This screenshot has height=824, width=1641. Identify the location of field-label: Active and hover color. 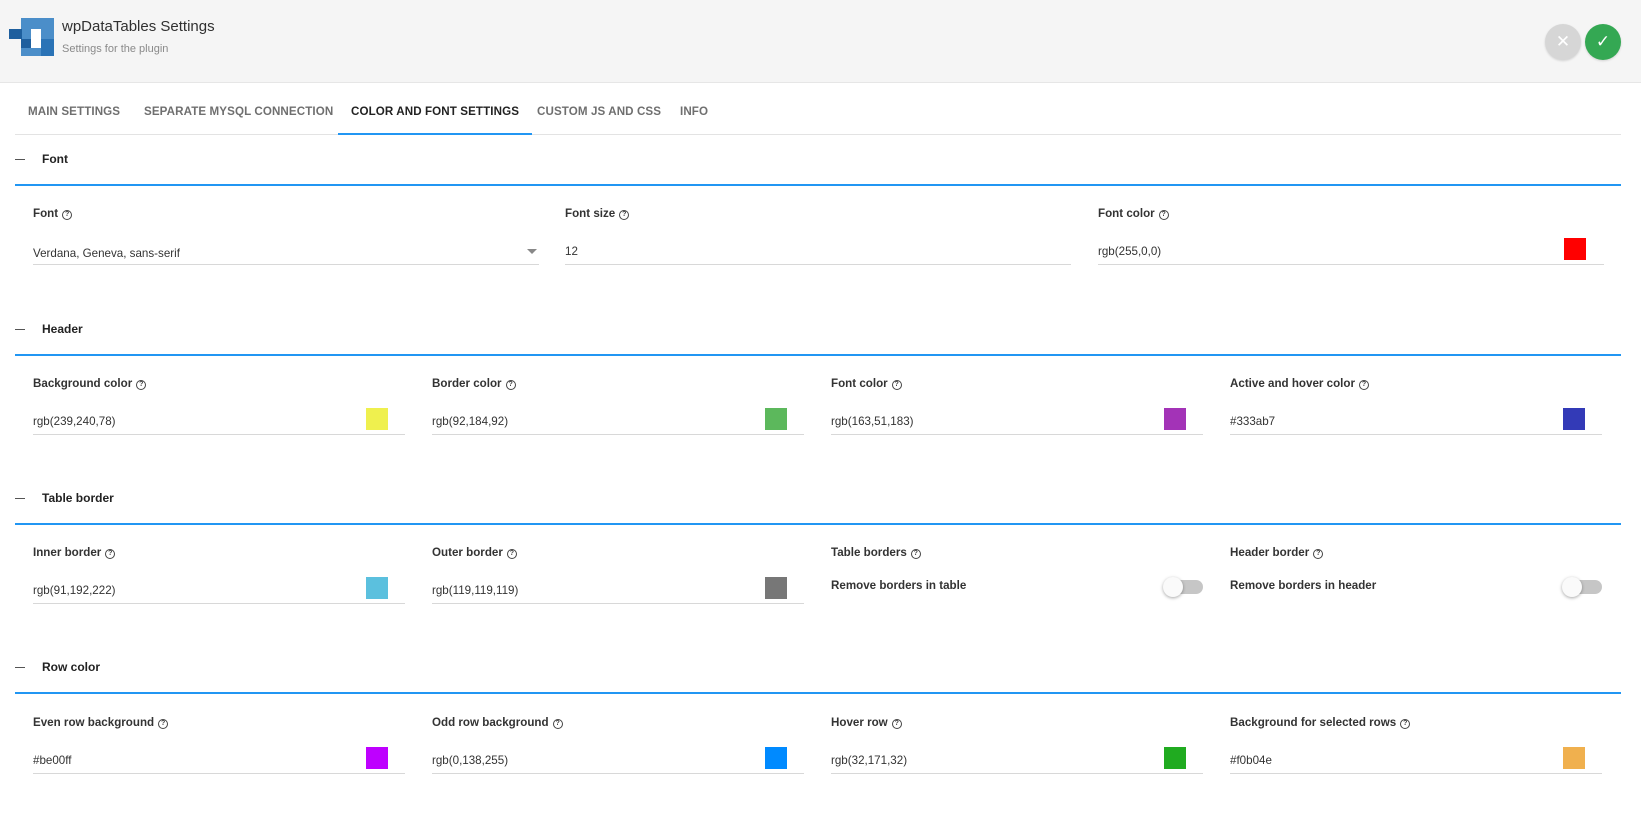
(1292, 383).